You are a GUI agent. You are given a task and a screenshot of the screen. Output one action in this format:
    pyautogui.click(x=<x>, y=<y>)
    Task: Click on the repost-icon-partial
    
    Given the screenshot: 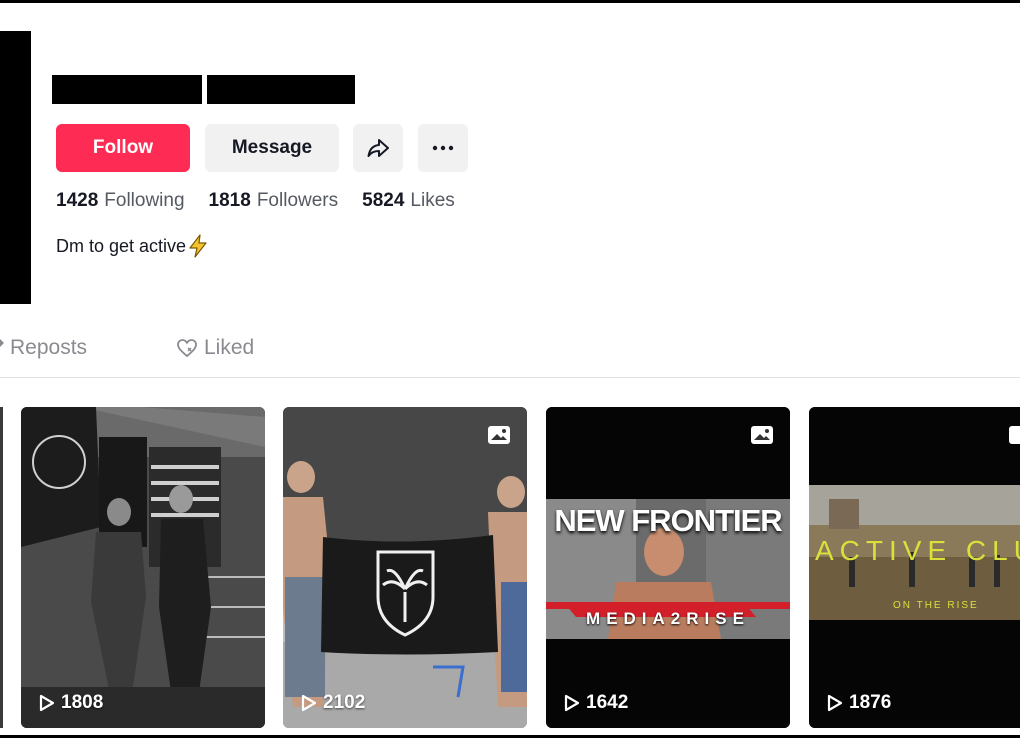 What is the action you would take?
    pyautogui.click(x=3, y=348)
    